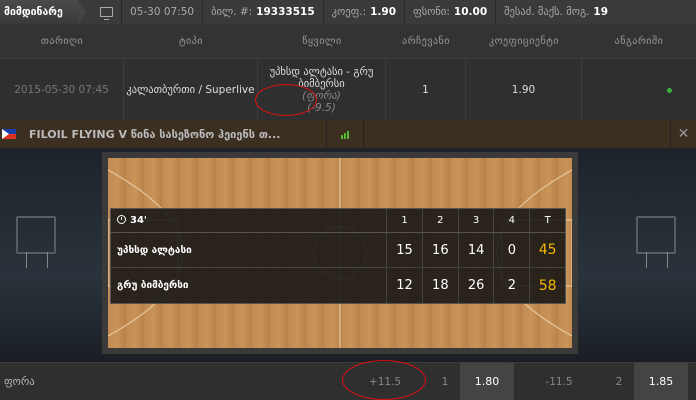  I want to click on stake-info: ფსონი: 10.00, so click(449, 12).